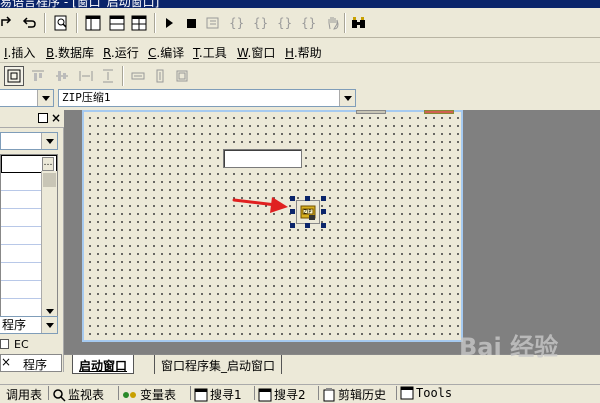  I want to click on align-grid-icon, so click(14, 76).